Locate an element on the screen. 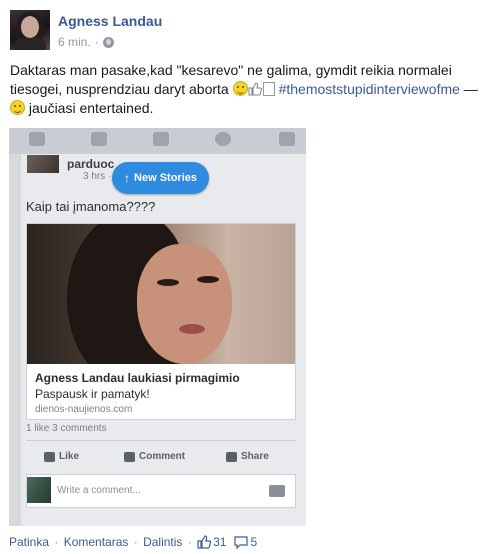  shot-stats: 1 like 3 comments is located at coordinates (66, 428).